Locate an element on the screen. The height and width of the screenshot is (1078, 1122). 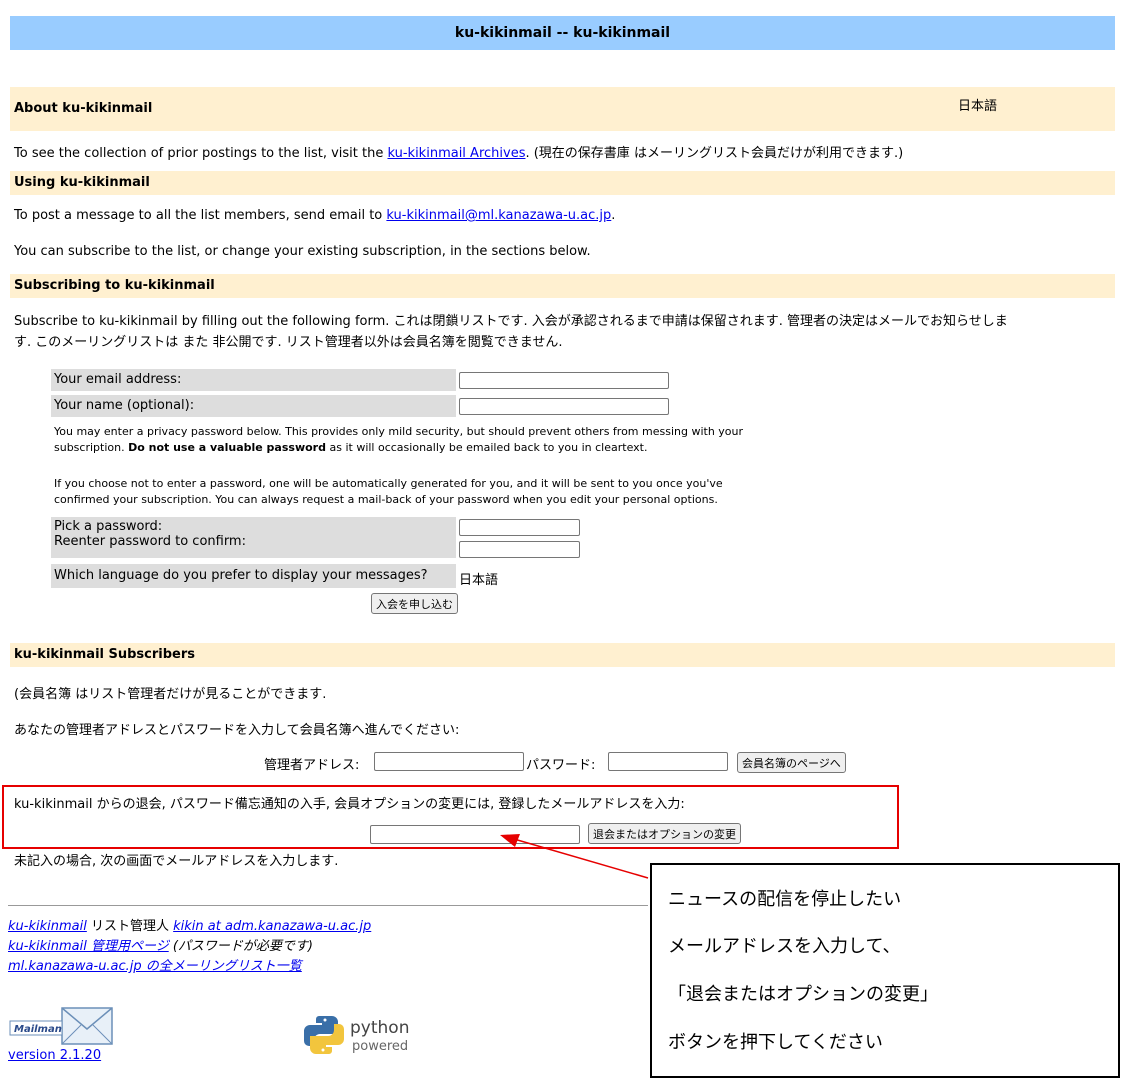
list-email-link: ku-kikinmail@ml.kanazawa-u.ac.jp is located at coordinates (498, 215).